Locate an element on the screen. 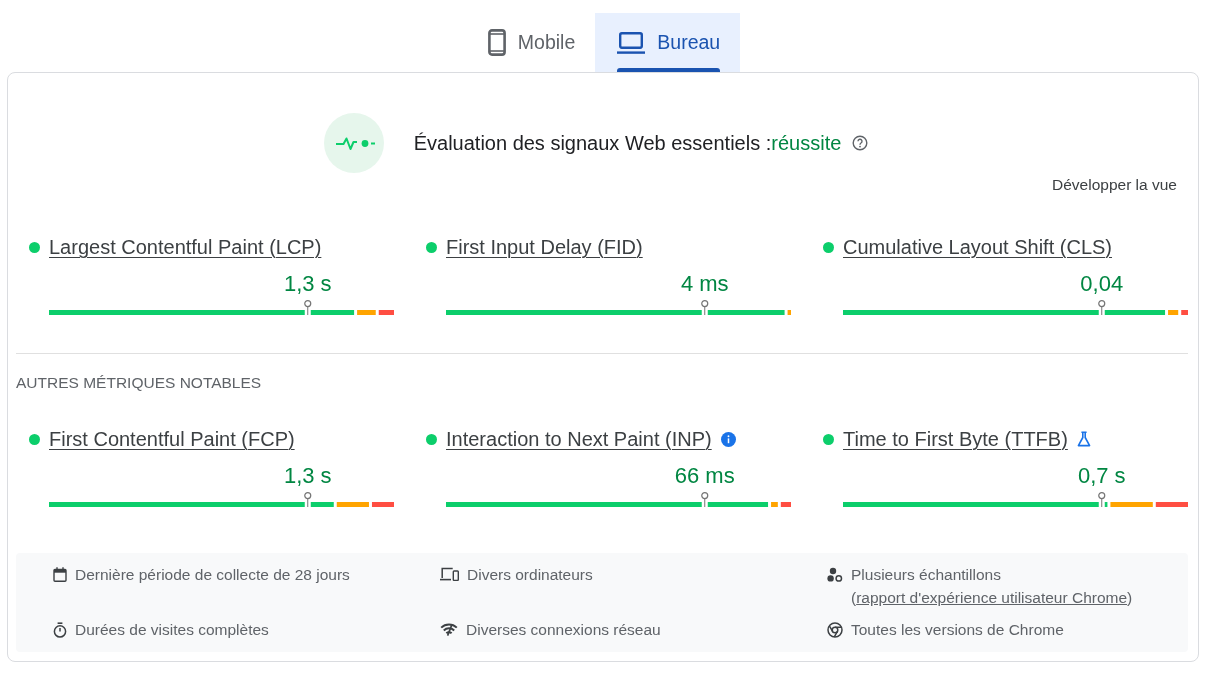 The image size is (1206, 679). help-icon is located at coordinates (860, 143).